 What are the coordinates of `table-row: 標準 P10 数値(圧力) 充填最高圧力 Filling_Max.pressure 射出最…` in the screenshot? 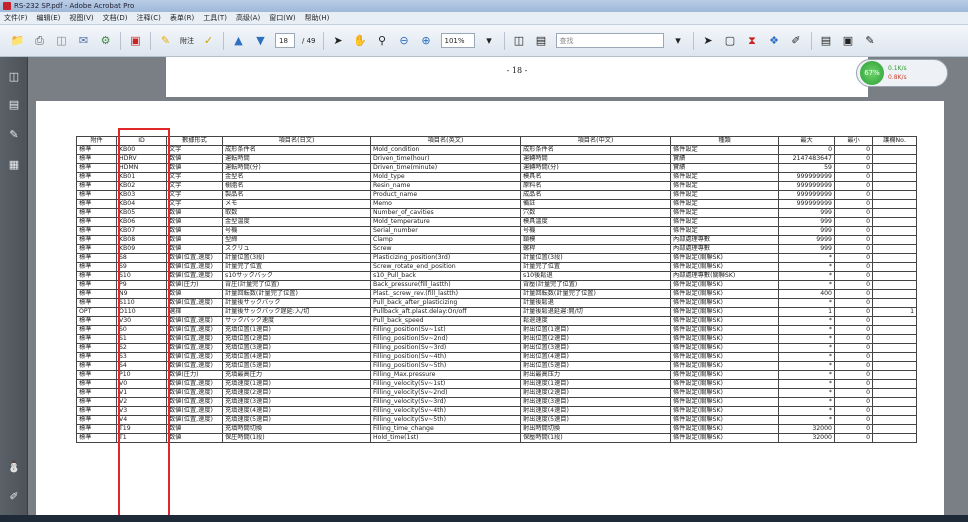 It's located at (496, 375).